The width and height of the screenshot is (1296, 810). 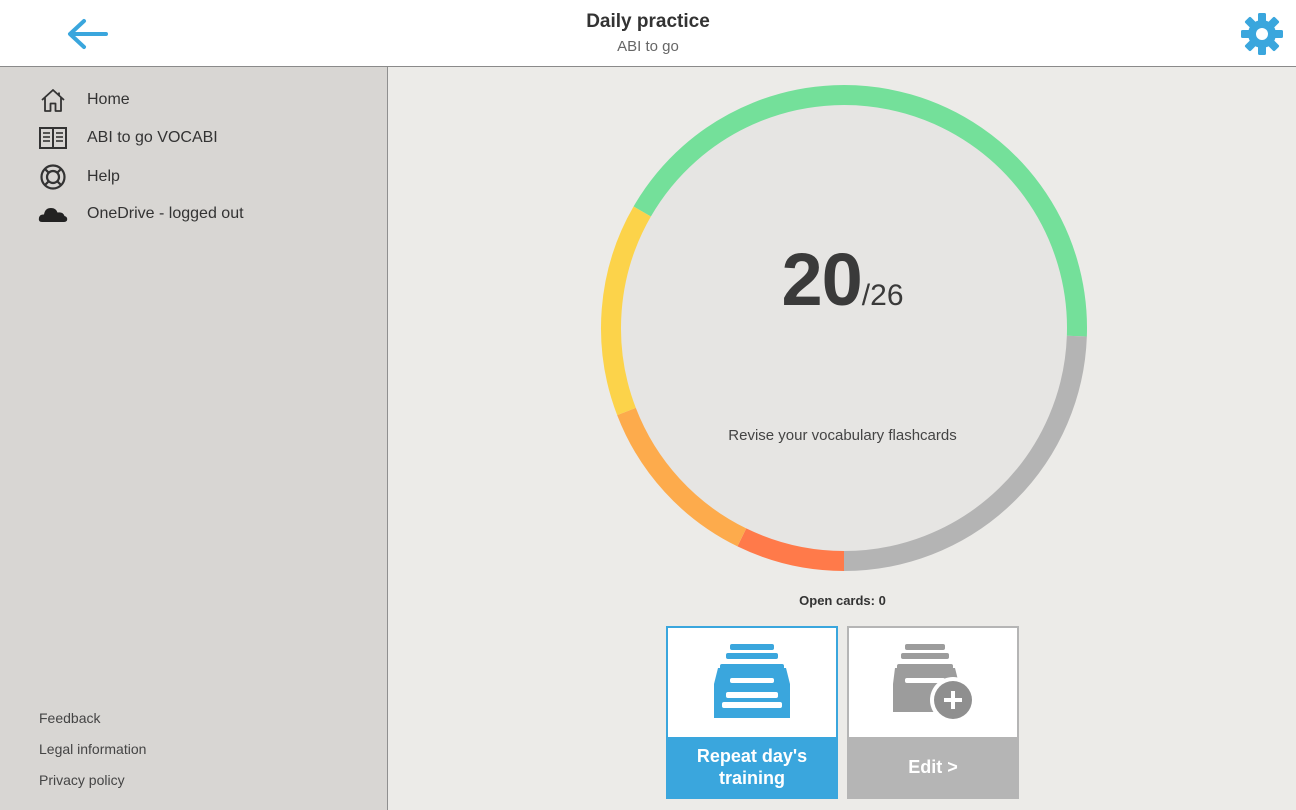 What do you see at coordinates (752, 681) in the screenshot?
I see `card-box-icon` at bounding box center [752, 681].